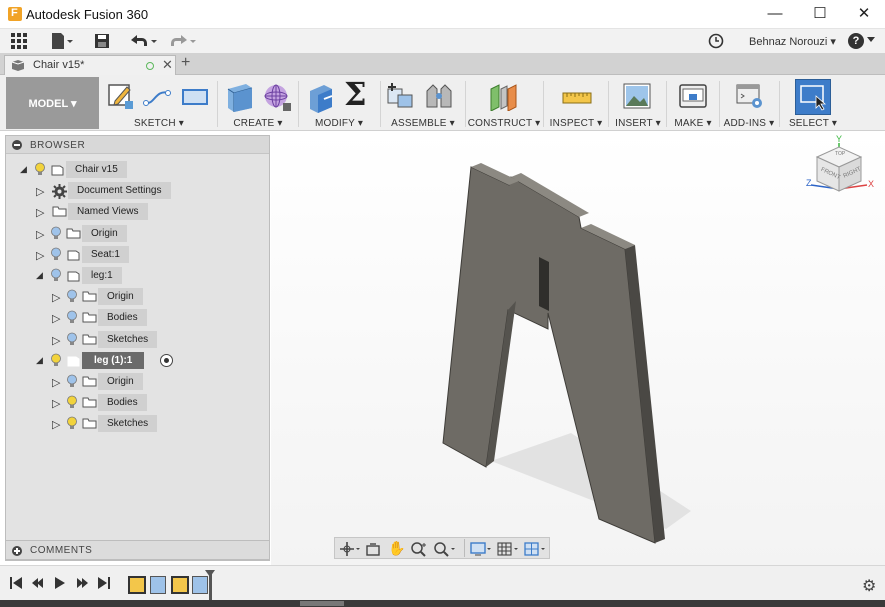  What do you see at coordinates (160, 318) in the screenshot?
I see `tree-node-leg-bodies-folder: ▷ Bodies` at bounding box center [160, 318].